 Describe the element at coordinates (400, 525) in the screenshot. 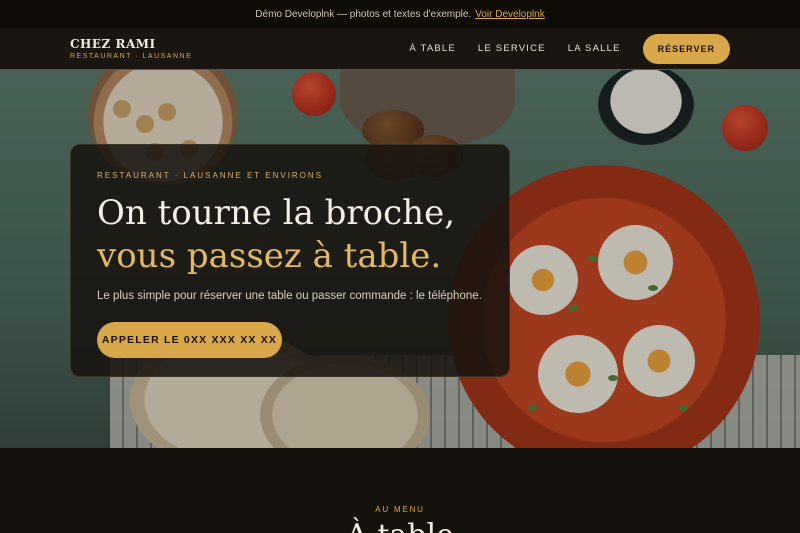

I see `menu-title: À table` at that location.